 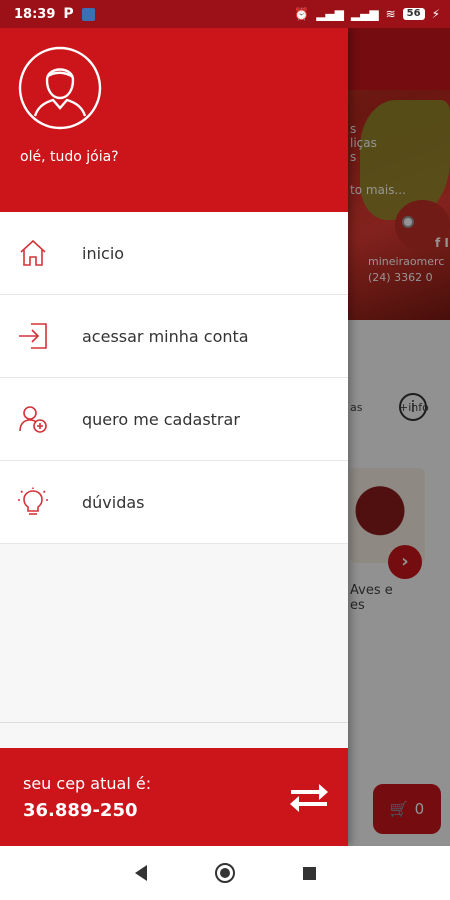 What do you see at coordinates (88, 14) in the screenshot?
I see `app-notification-icon` at bounding box center [88, 14].